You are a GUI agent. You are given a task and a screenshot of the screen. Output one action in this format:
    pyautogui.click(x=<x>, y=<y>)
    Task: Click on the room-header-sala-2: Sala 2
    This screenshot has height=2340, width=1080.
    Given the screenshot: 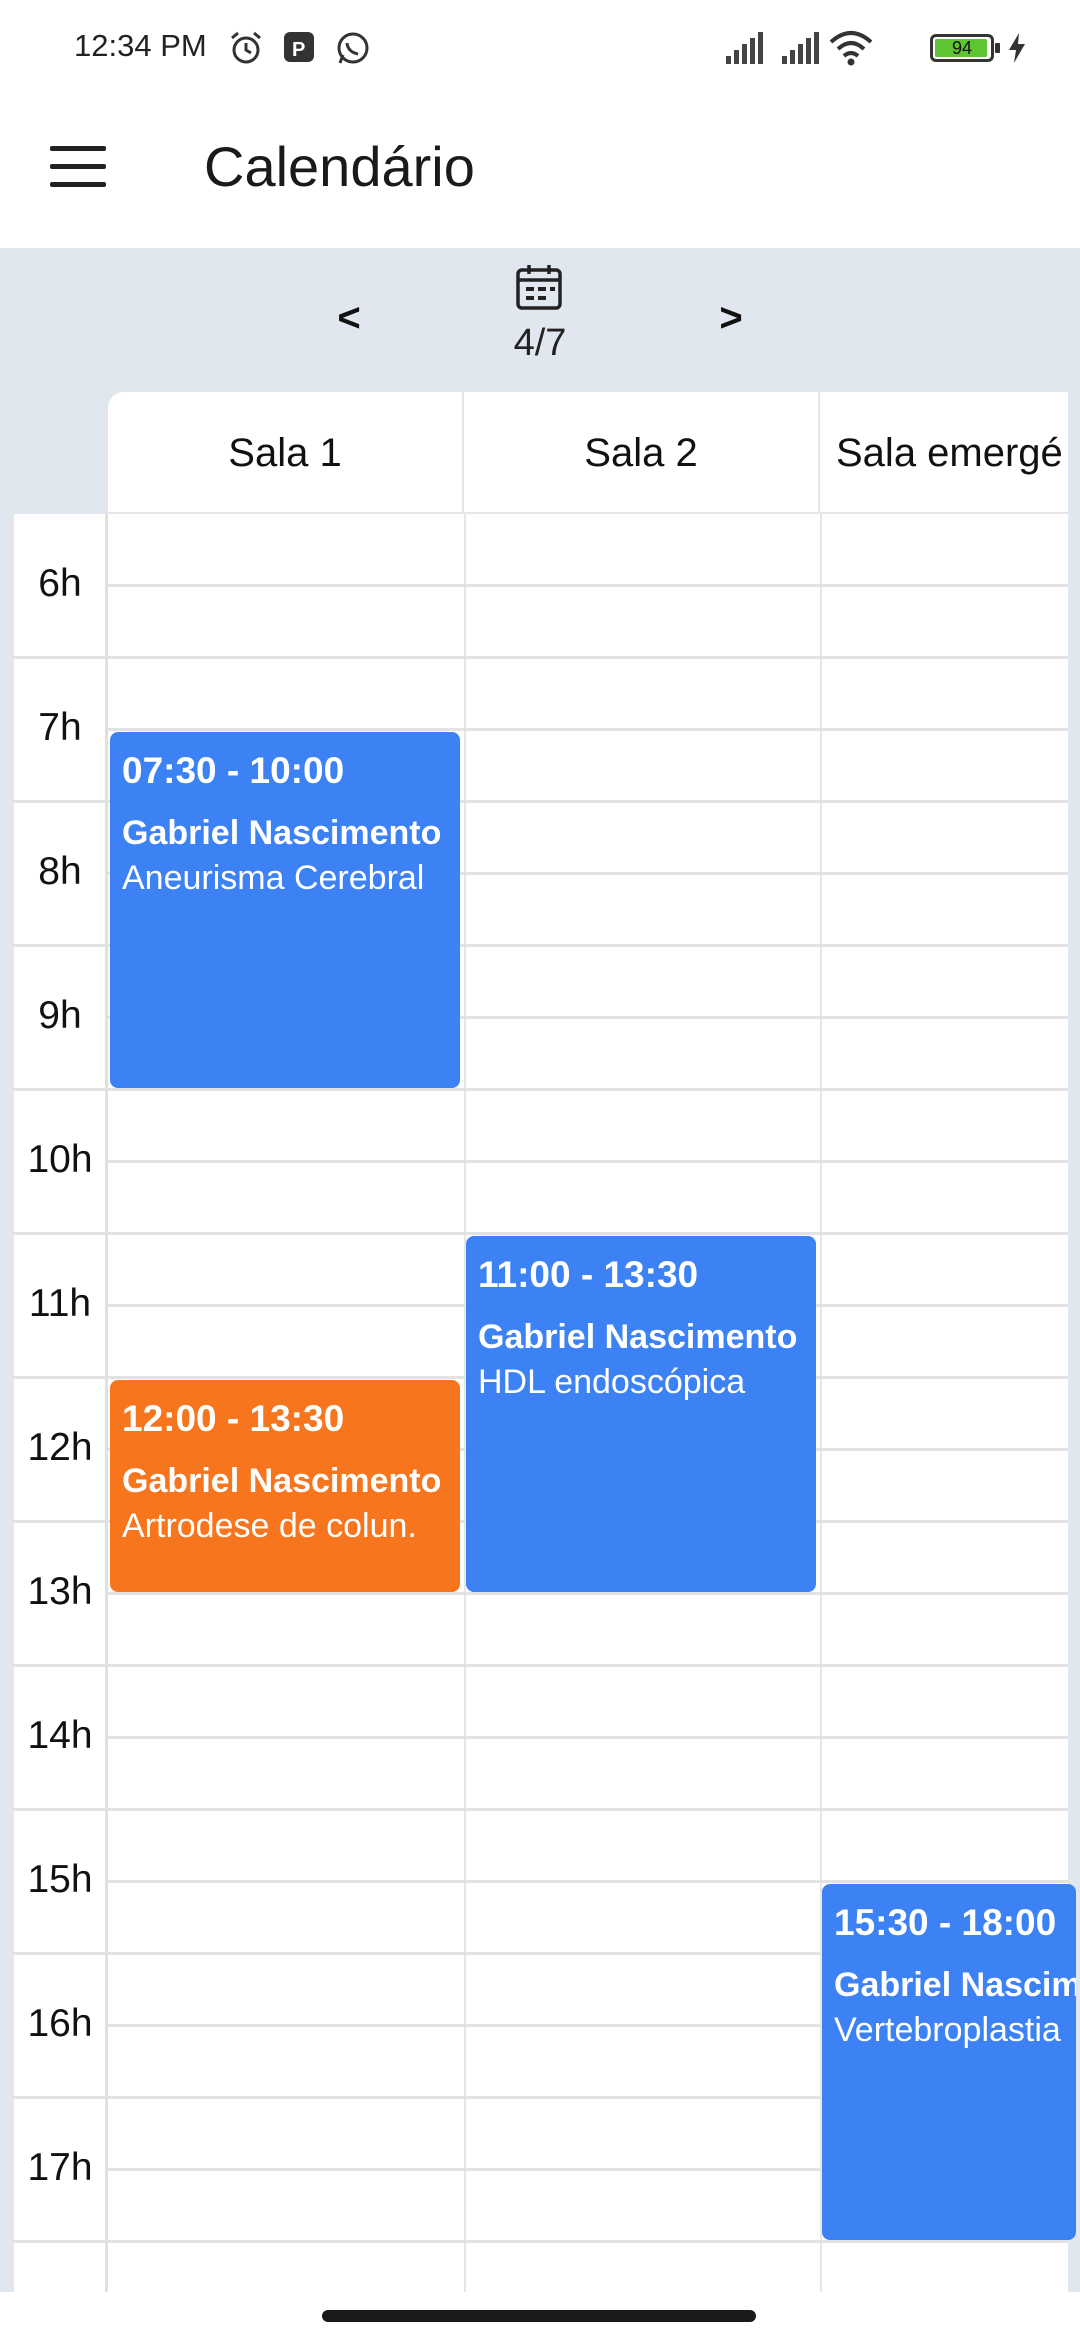 What is the action you would take?
    pyautogui.click(x=642, y=453)
    